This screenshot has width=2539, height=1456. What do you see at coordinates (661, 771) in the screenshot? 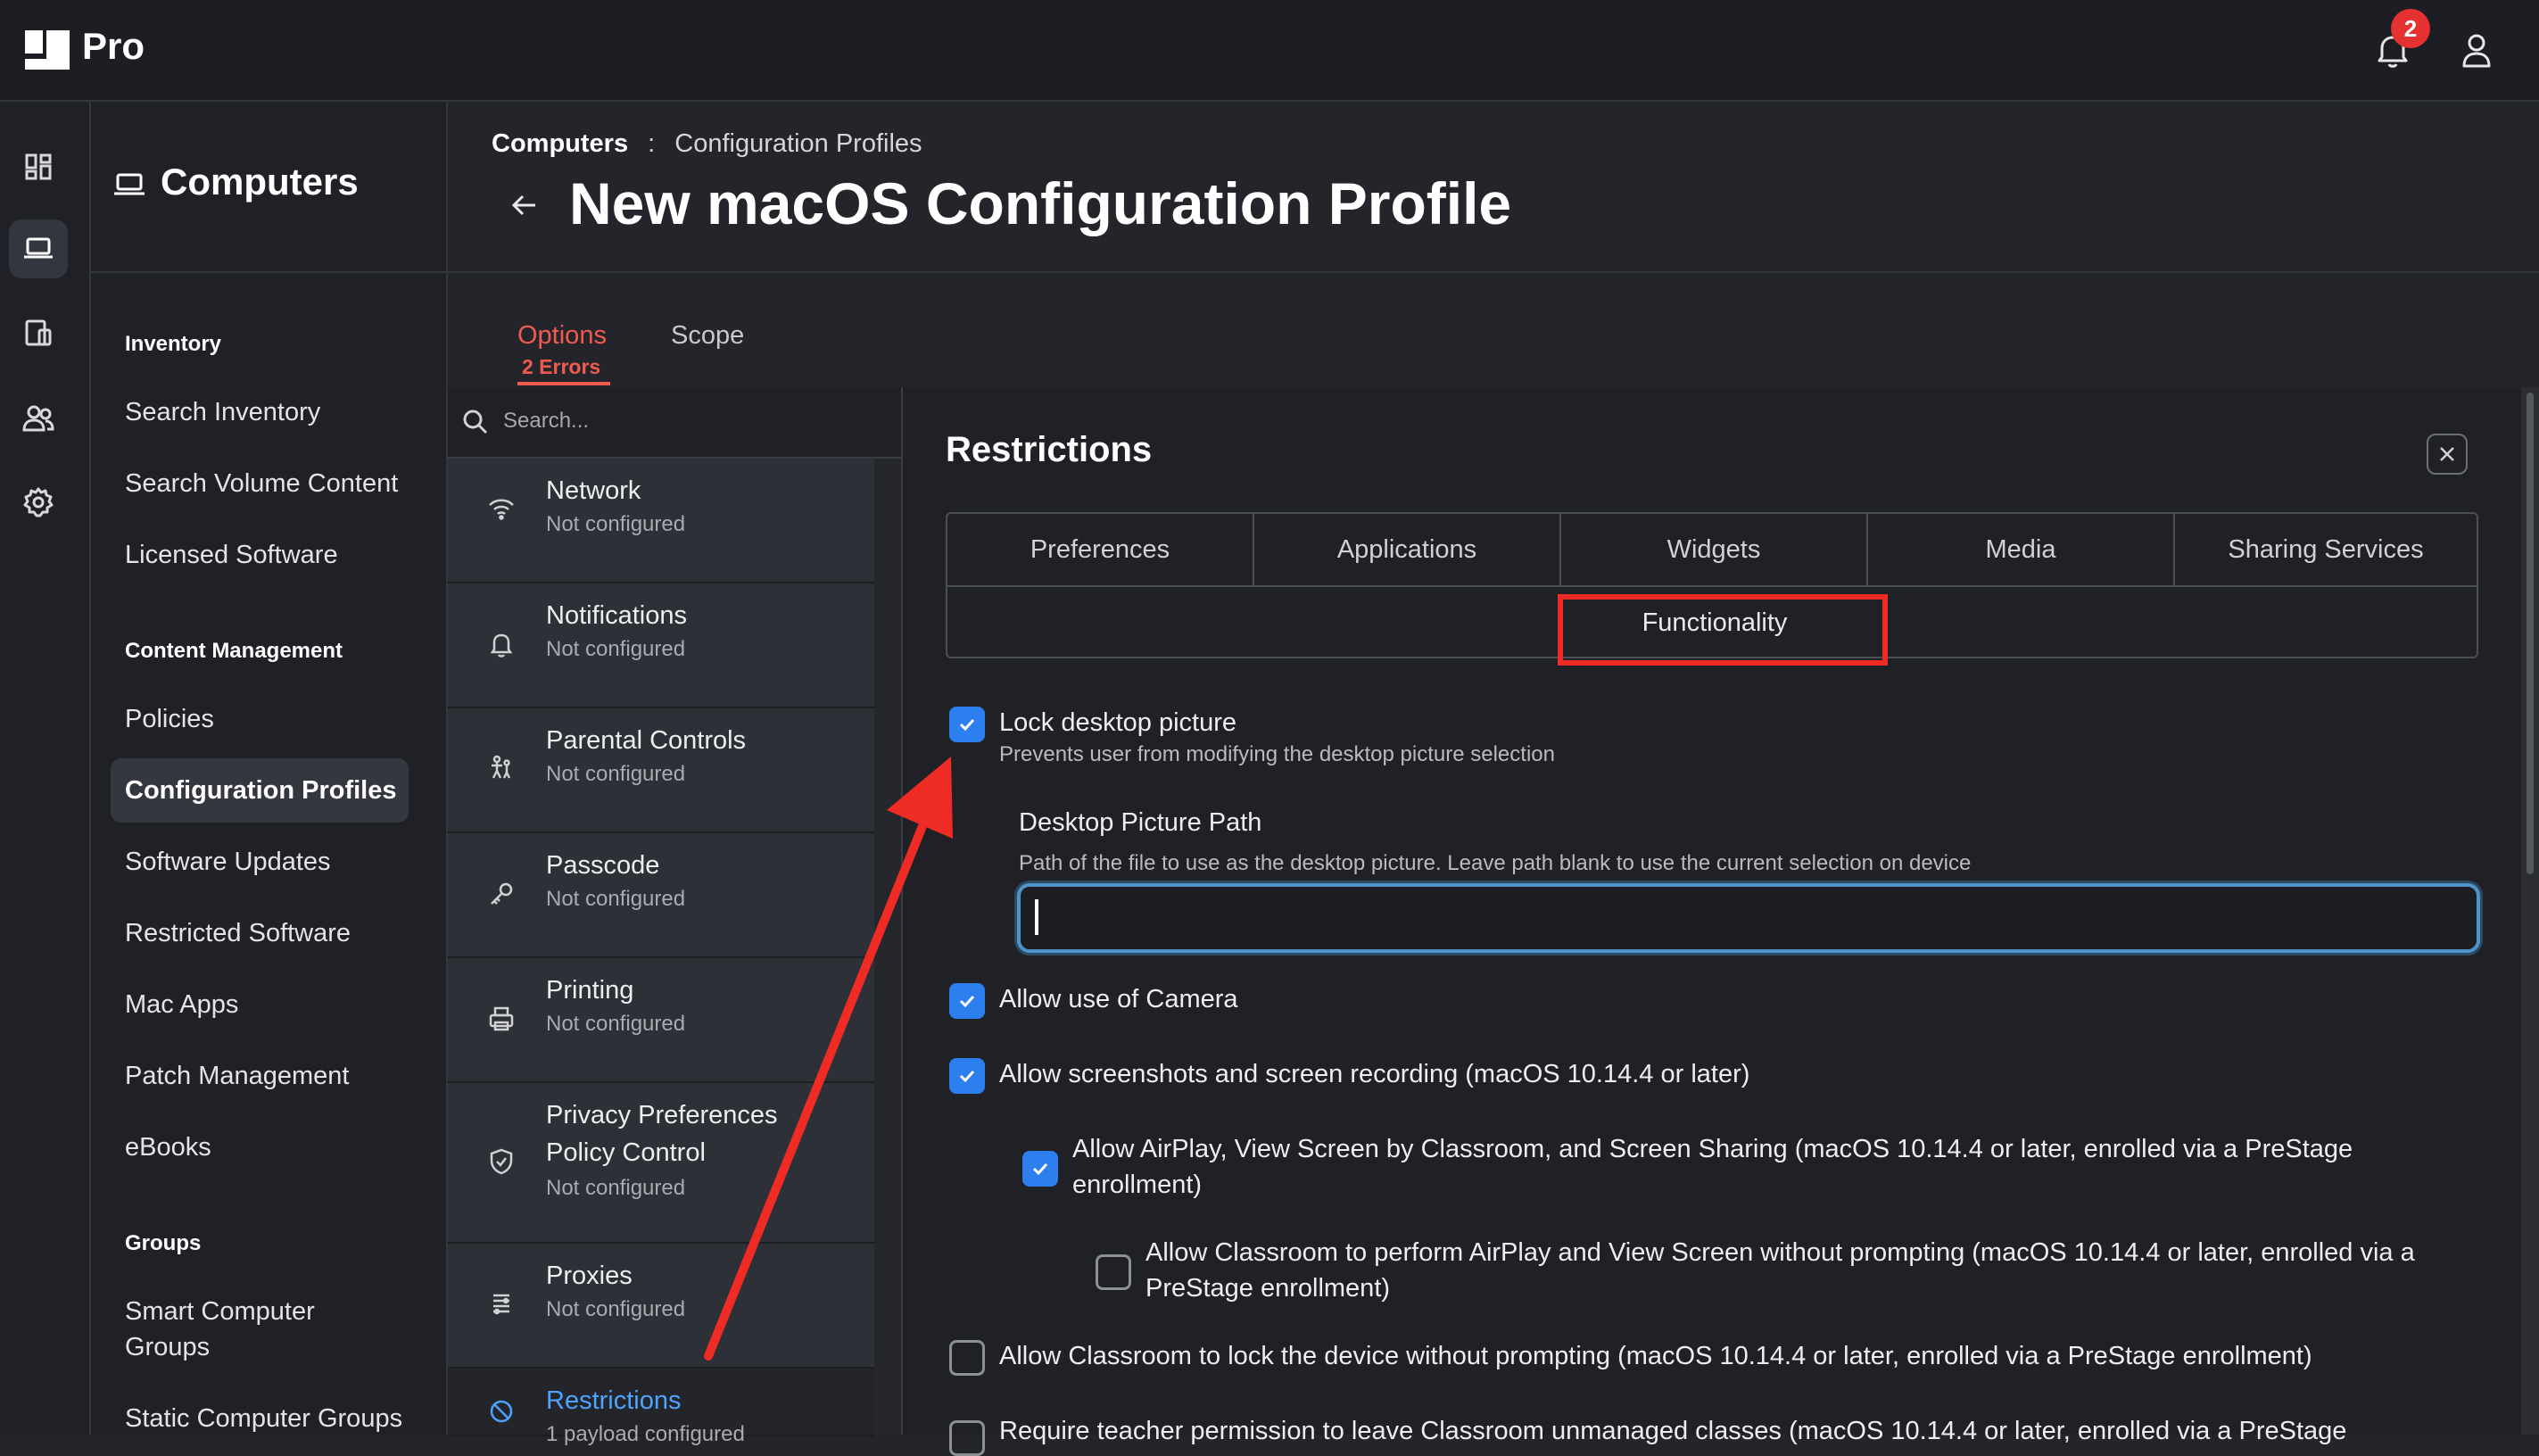
I see `payload-item-parental-controls: Parental Controls Not configured` at bounding box center [661, 771].